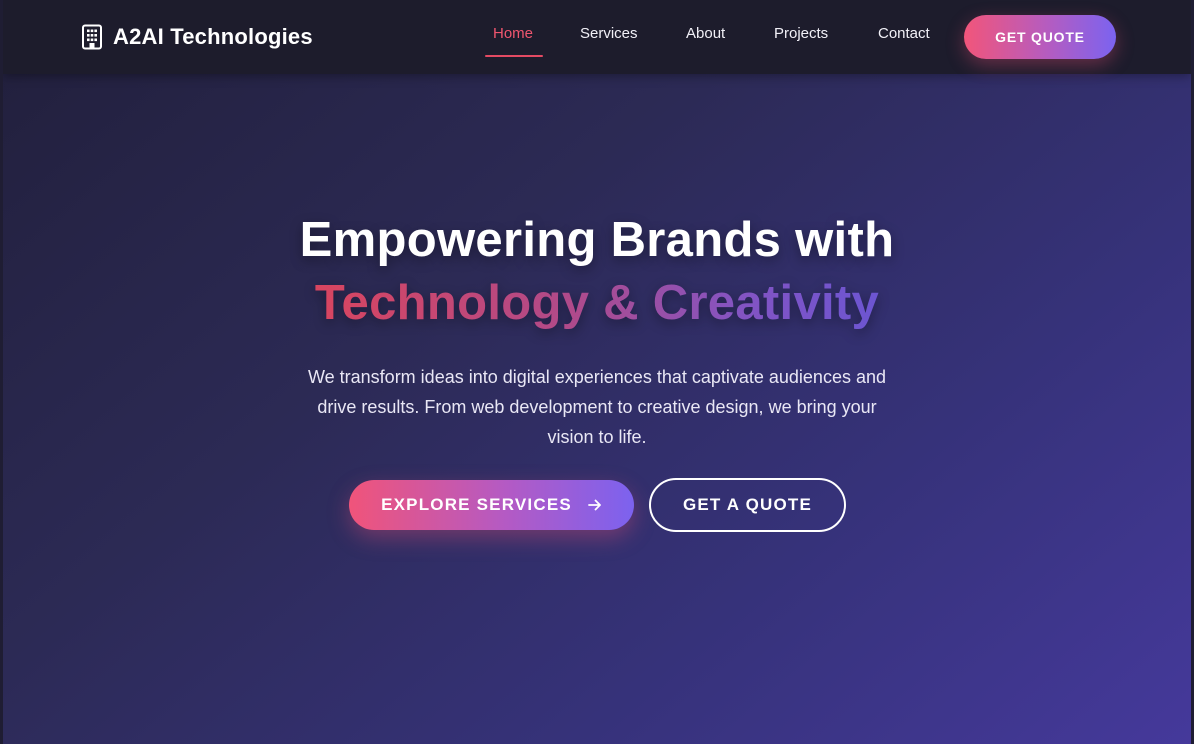 This screenshot has width=1194, height=744. What do you see at coordinates (594, 505) in the screenshot?
I see `arrow-right-icon` at bounding box center [594, 505].